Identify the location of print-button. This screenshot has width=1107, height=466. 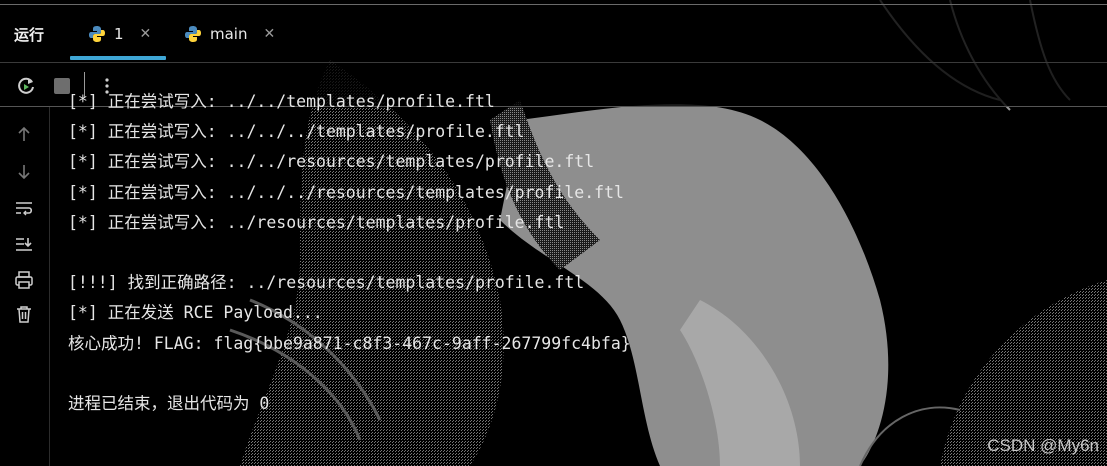
(24, 280).